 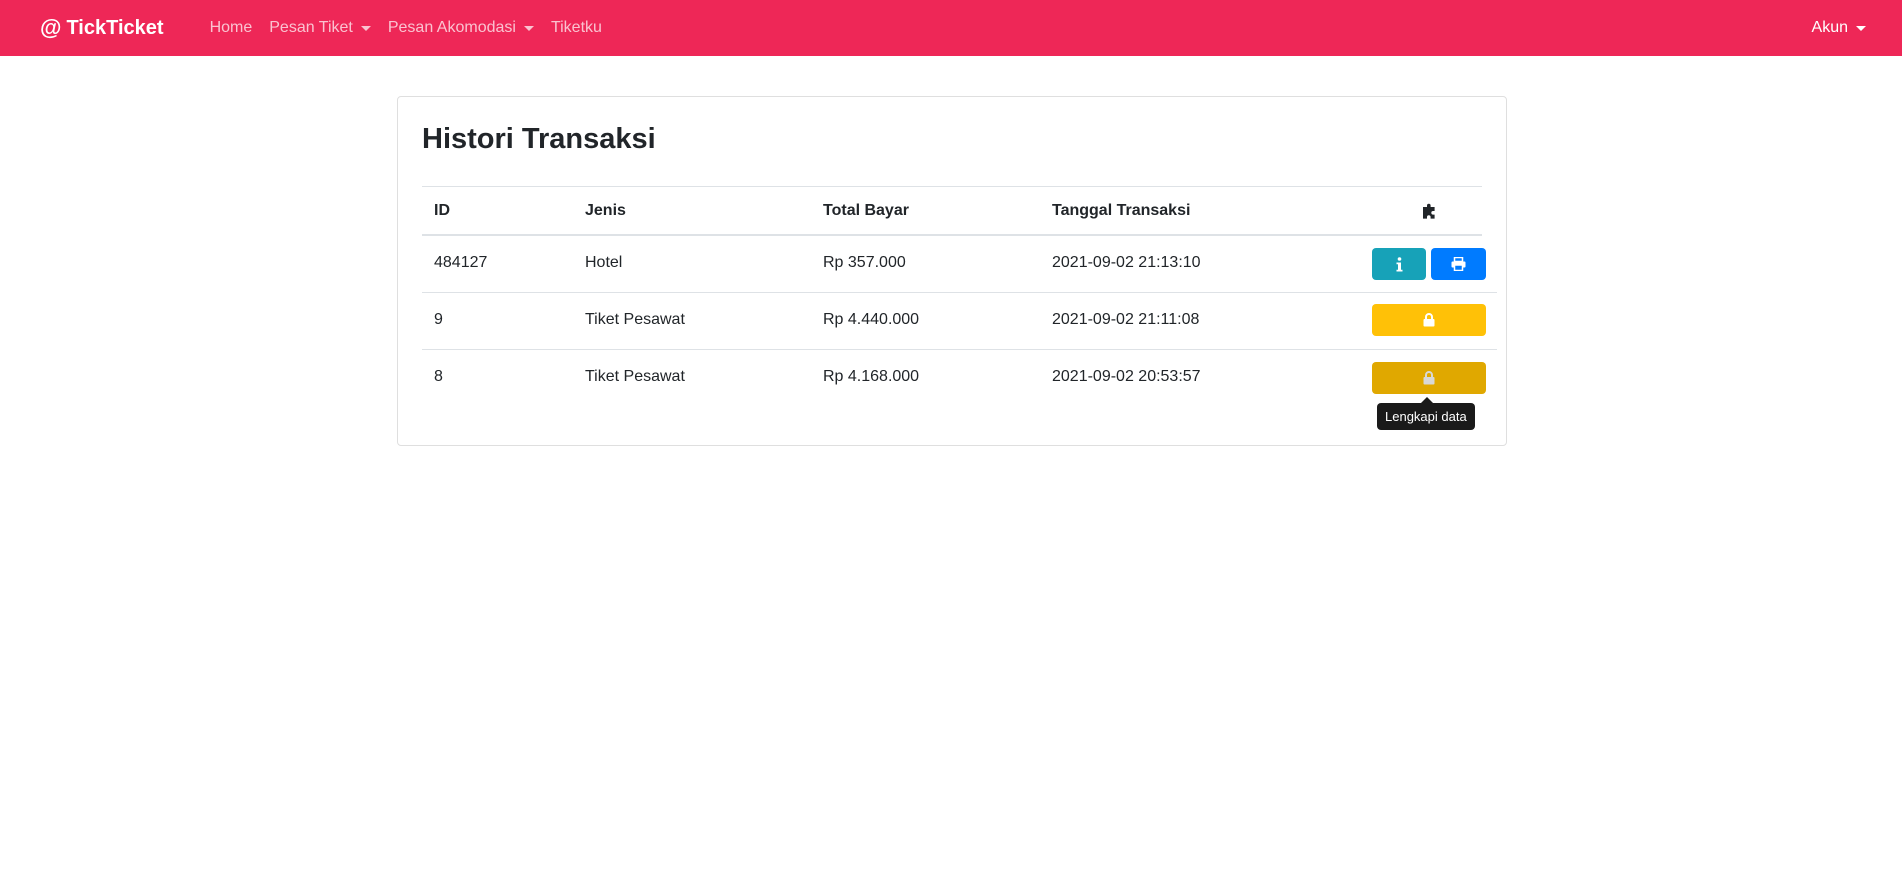 I want to click on cell-id: 8, so click(x=438, y=376).